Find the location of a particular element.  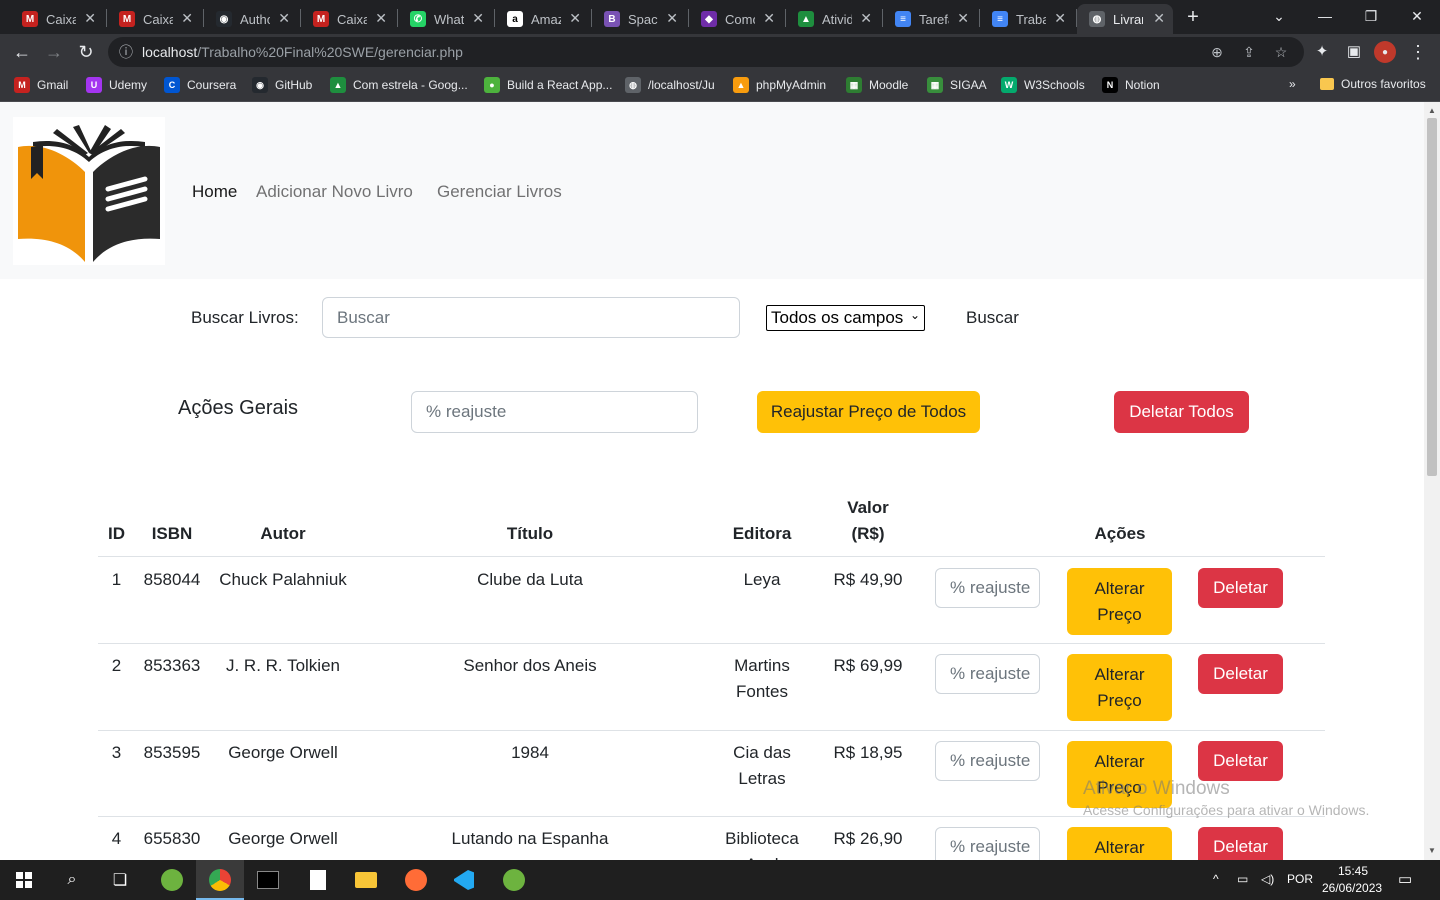

search-button: Buscar is located at coordinates (992, 318).